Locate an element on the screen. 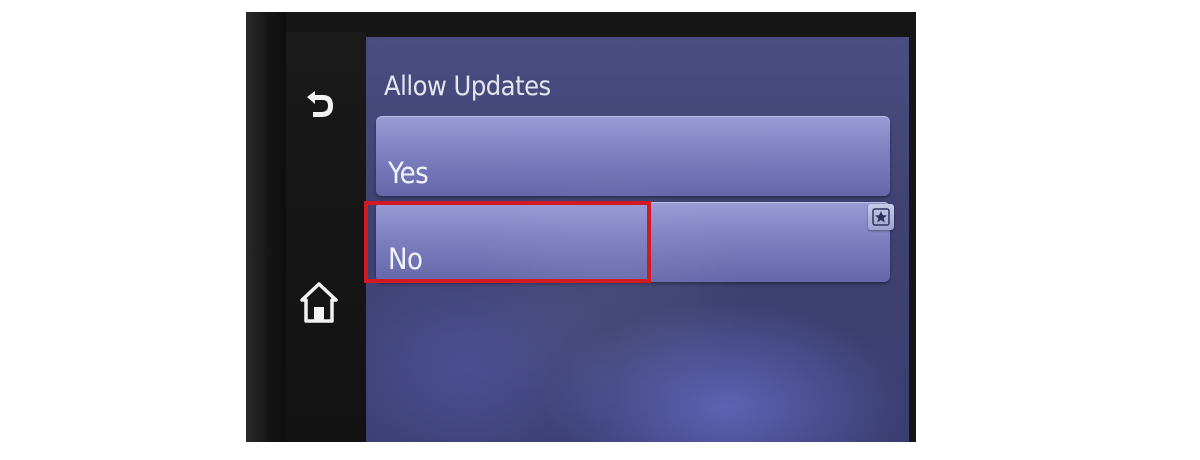  home-button is located at coordinates (319, 303).